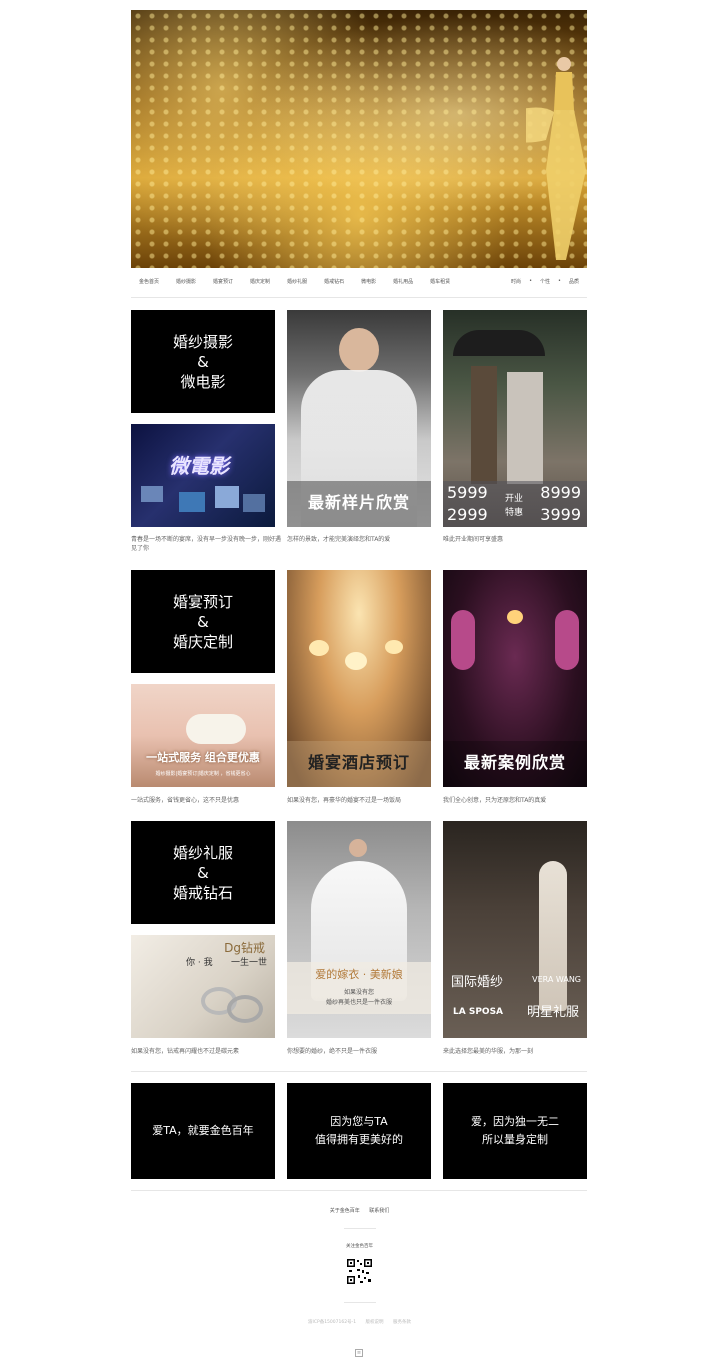  Describe the element at coordinates (186, 281) in the screenshot. I see `nav-item: 婚纱摄影` at that location.